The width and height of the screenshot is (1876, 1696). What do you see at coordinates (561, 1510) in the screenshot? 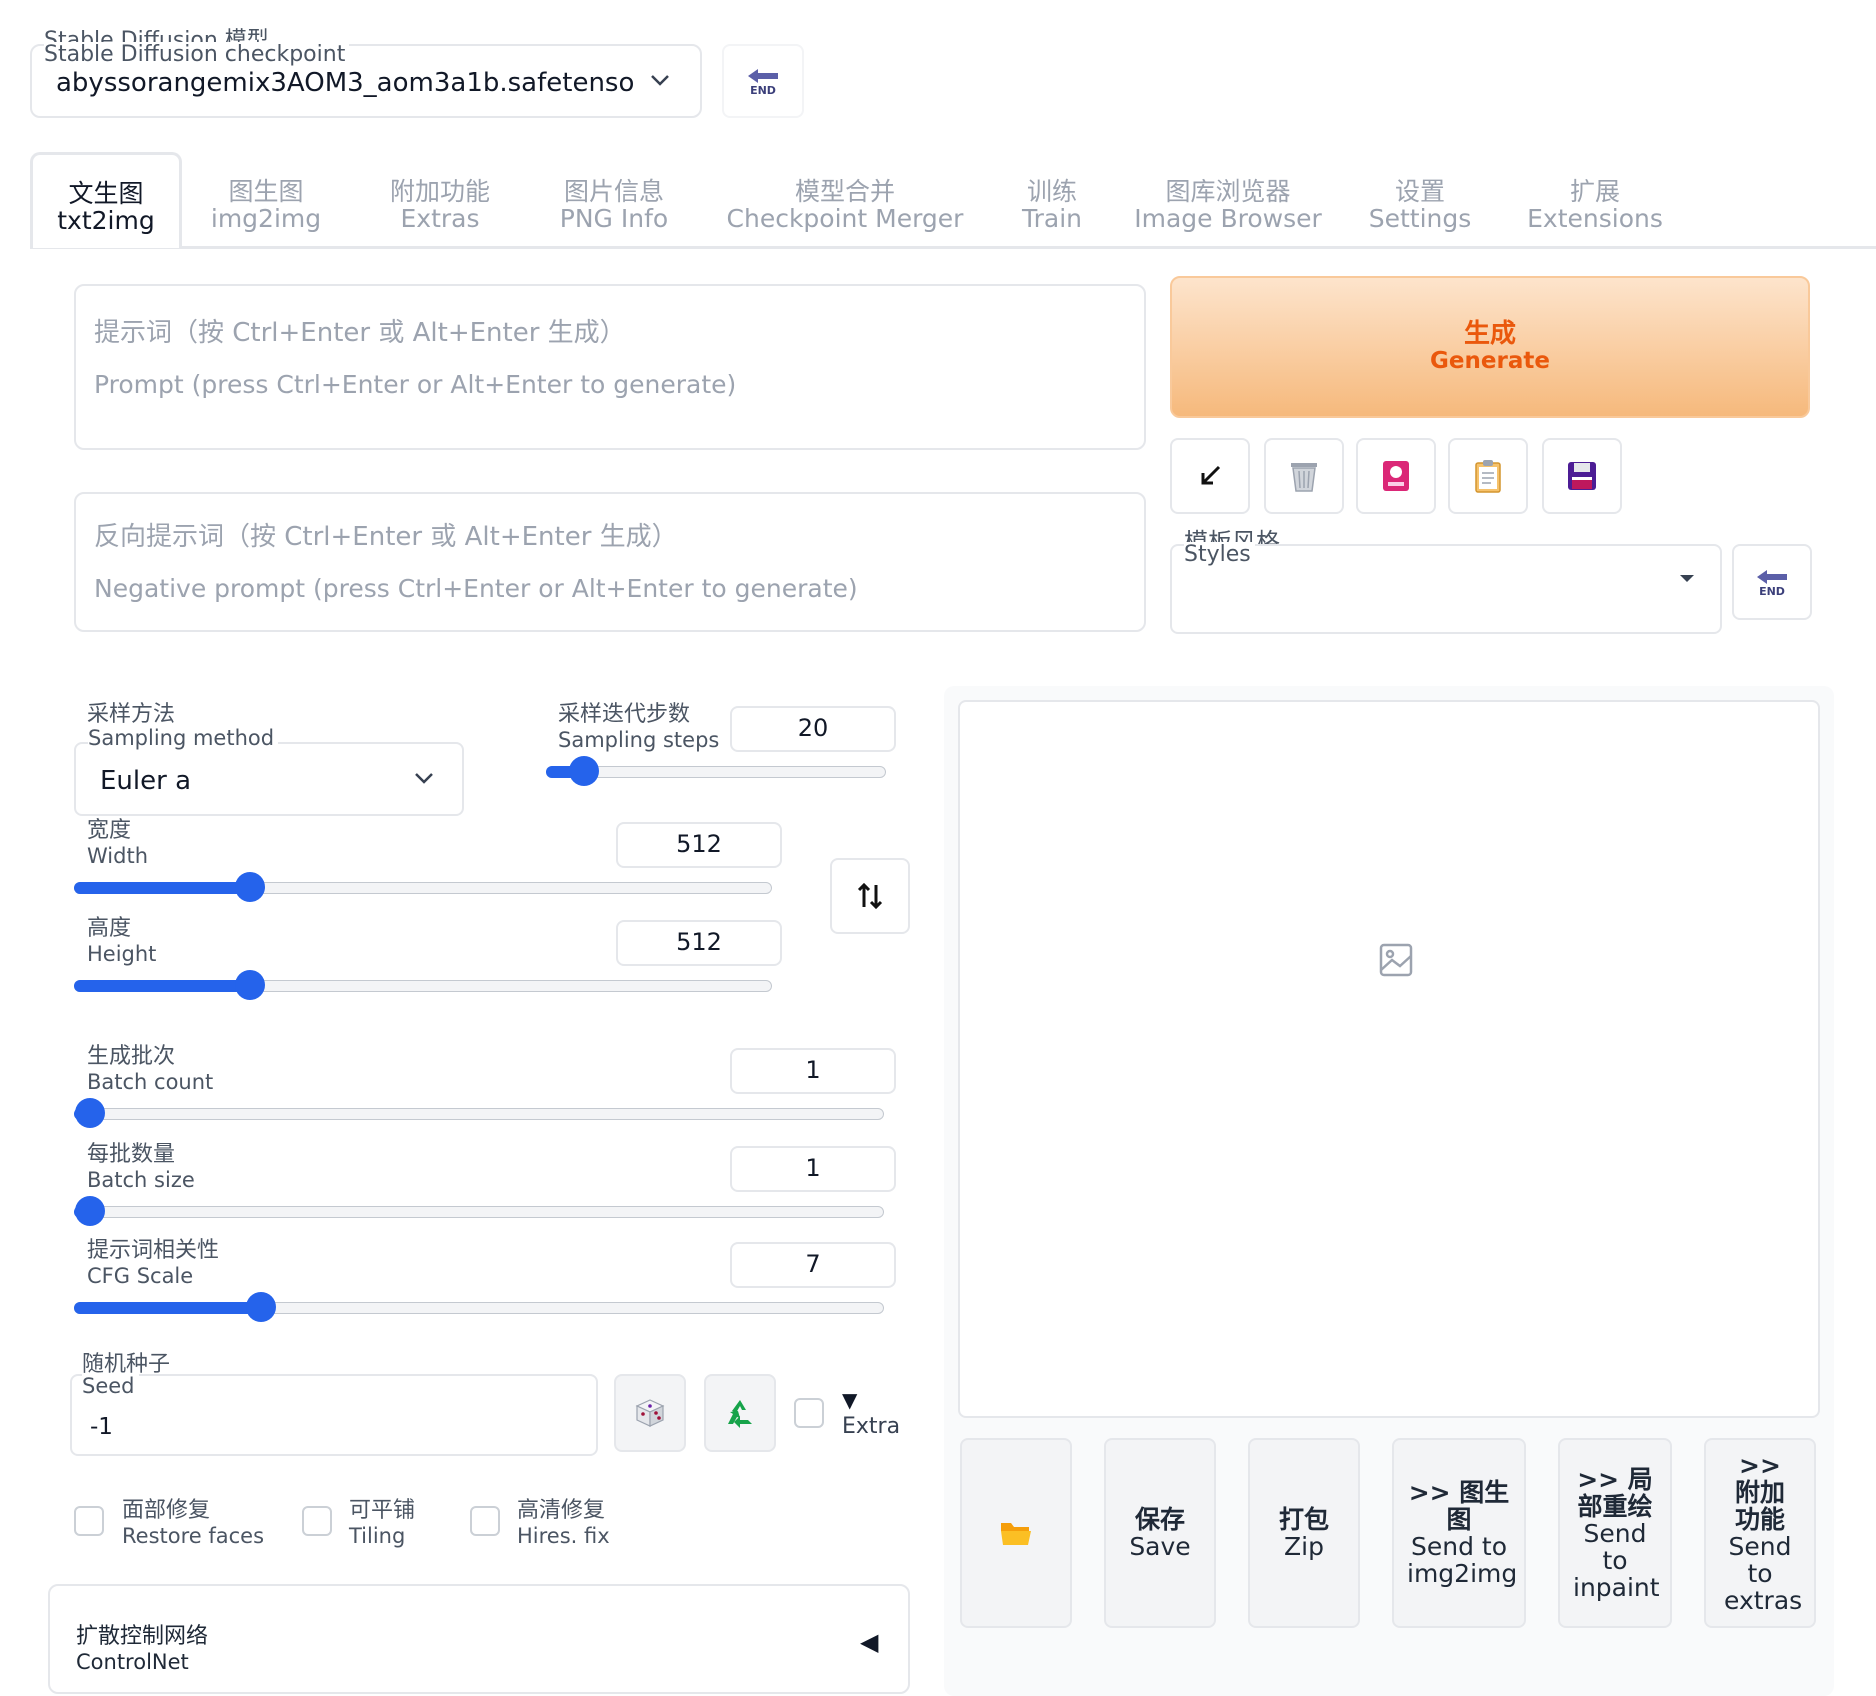
I see `hires-fix-label-zh: 高清修复` at bounding box center [561, 1510].